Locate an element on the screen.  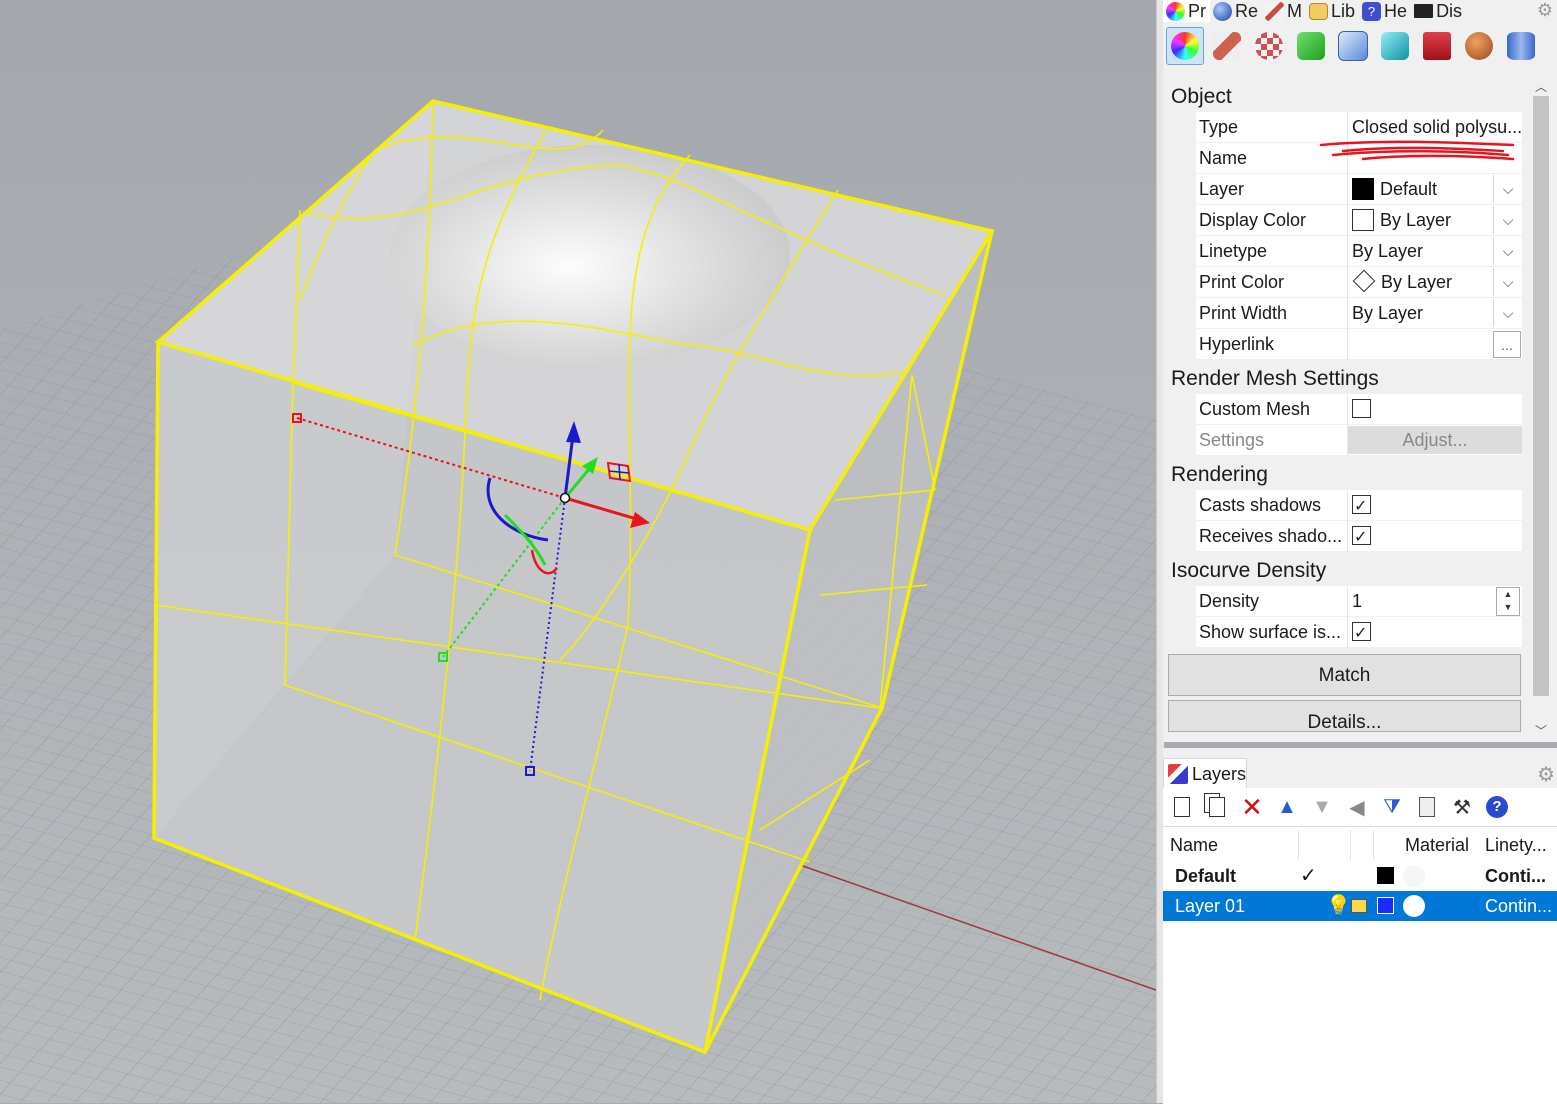
page-icon is located at coordinates (1427, 807).